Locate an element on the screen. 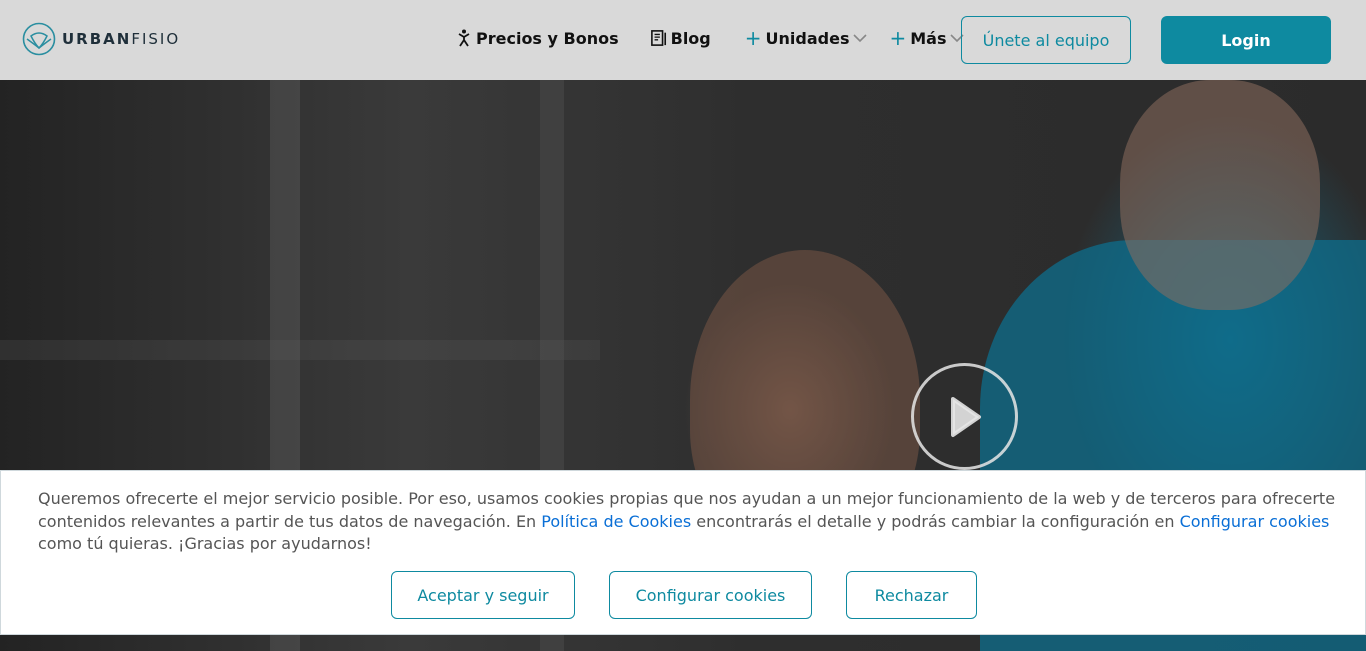 The height and width of the screenshot is (651, 1366). cookie-text-part: como tú quieras. ¡Gracias por ayudarnos! is located at coordinates (205, 543).